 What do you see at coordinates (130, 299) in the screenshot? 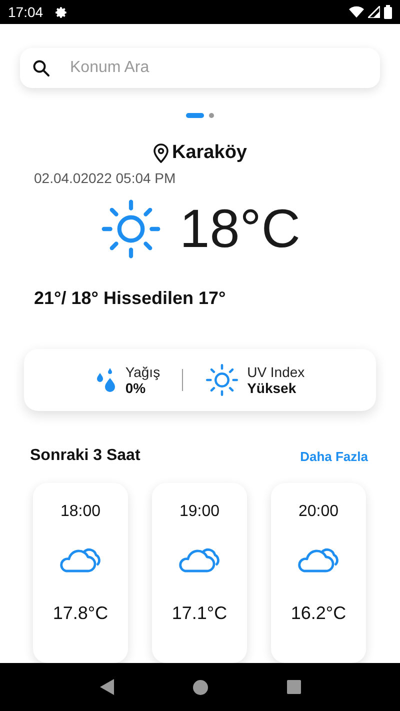
I see `temperature-summary: 21°/ 18° Hissedilen 17°` at bounding box center [130, 299].